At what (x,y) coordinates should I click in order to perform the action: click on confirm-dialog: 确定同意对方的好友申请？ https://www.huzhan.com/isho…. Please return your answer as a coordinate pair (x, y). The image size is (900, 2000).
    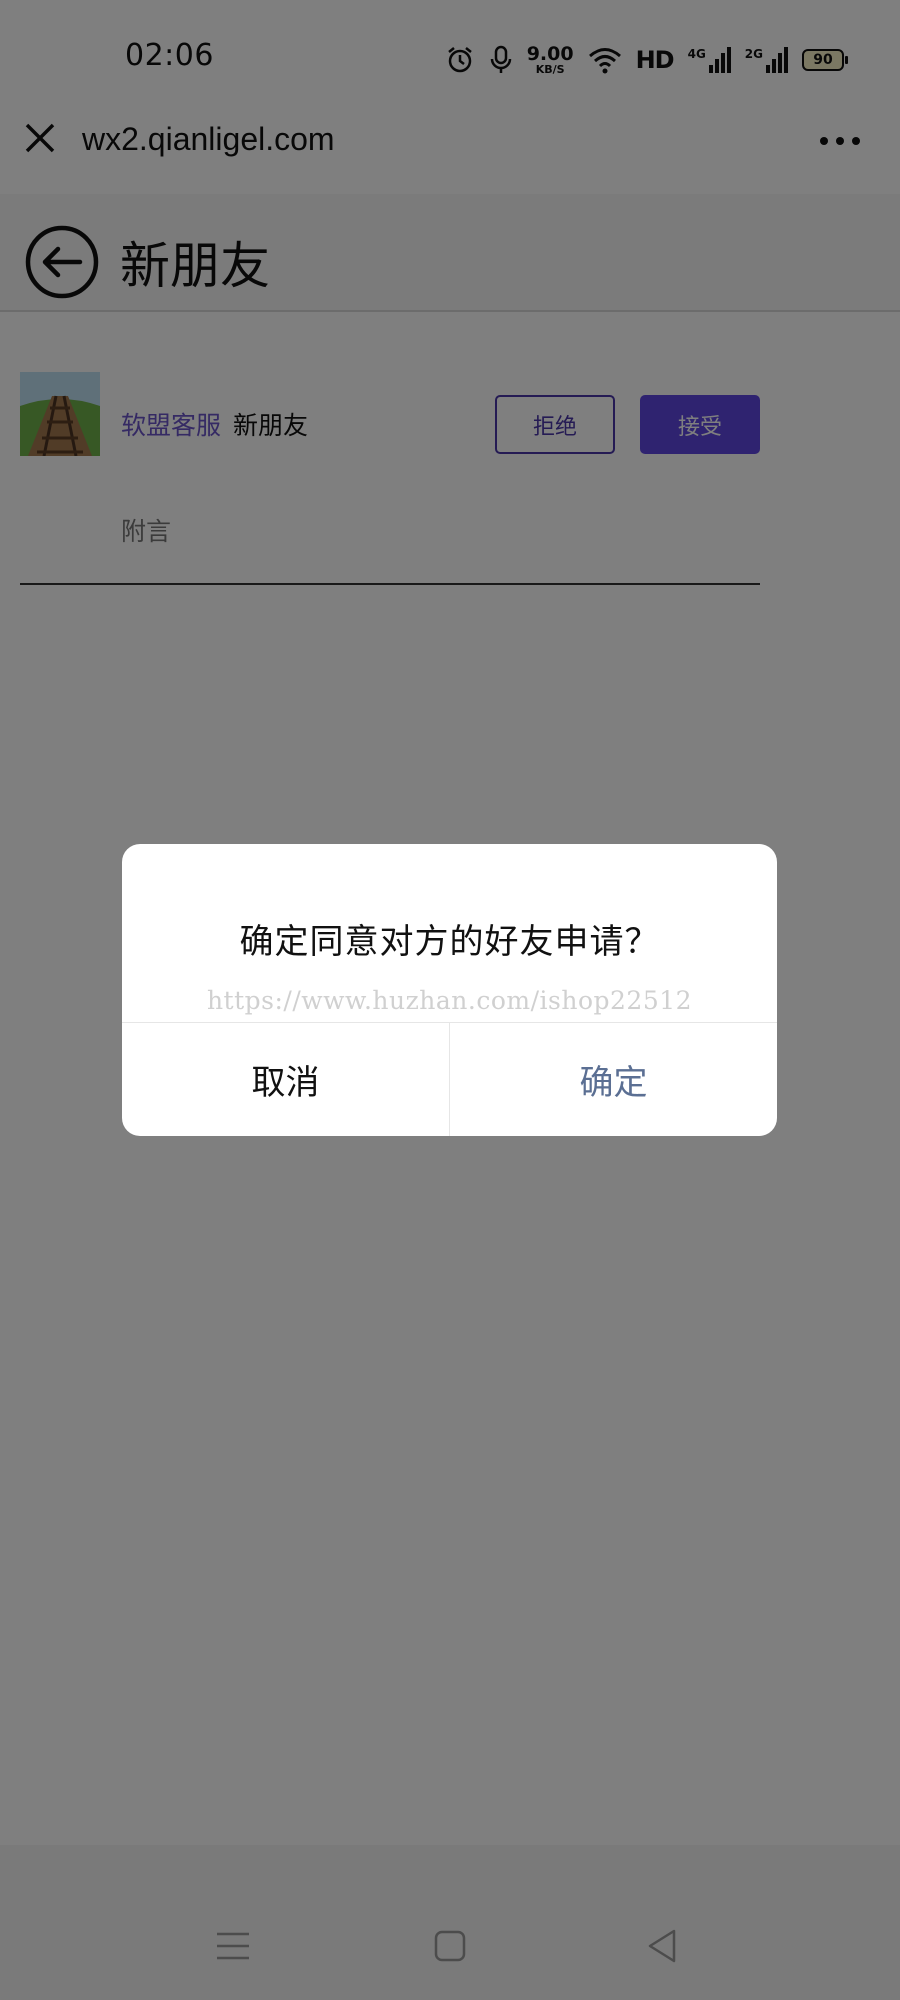
    Looking at the image, I should click on (449, 990).